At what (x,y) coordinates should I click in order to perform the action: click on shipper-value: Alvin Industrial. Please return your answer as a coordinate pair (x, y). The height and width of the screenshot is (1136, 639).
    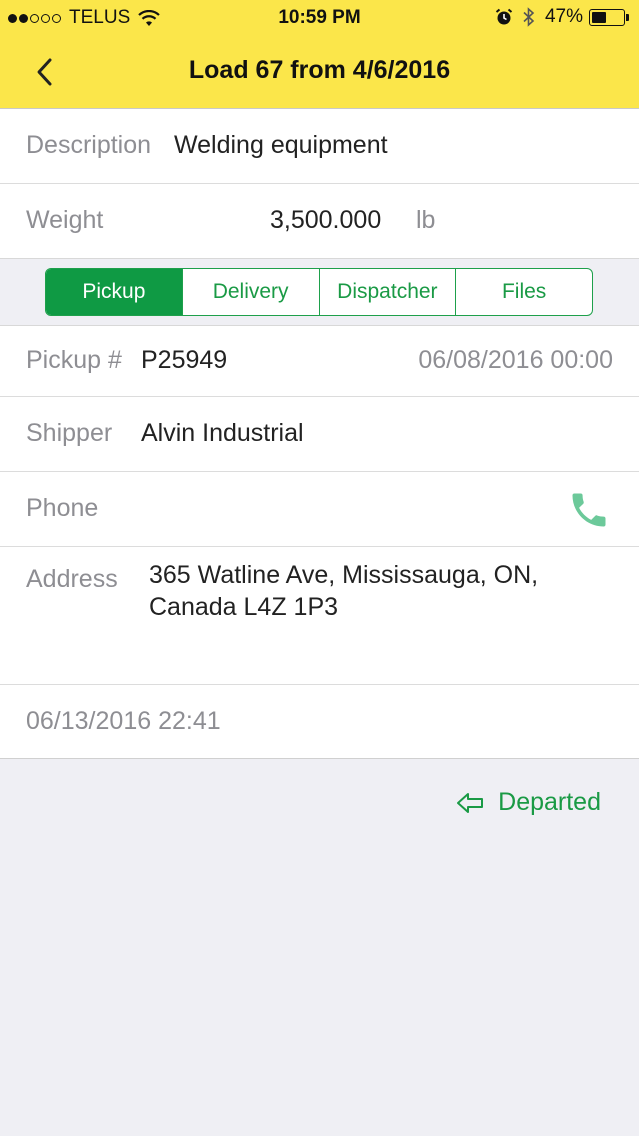
    Looking at the image, I should click on (222, 433).